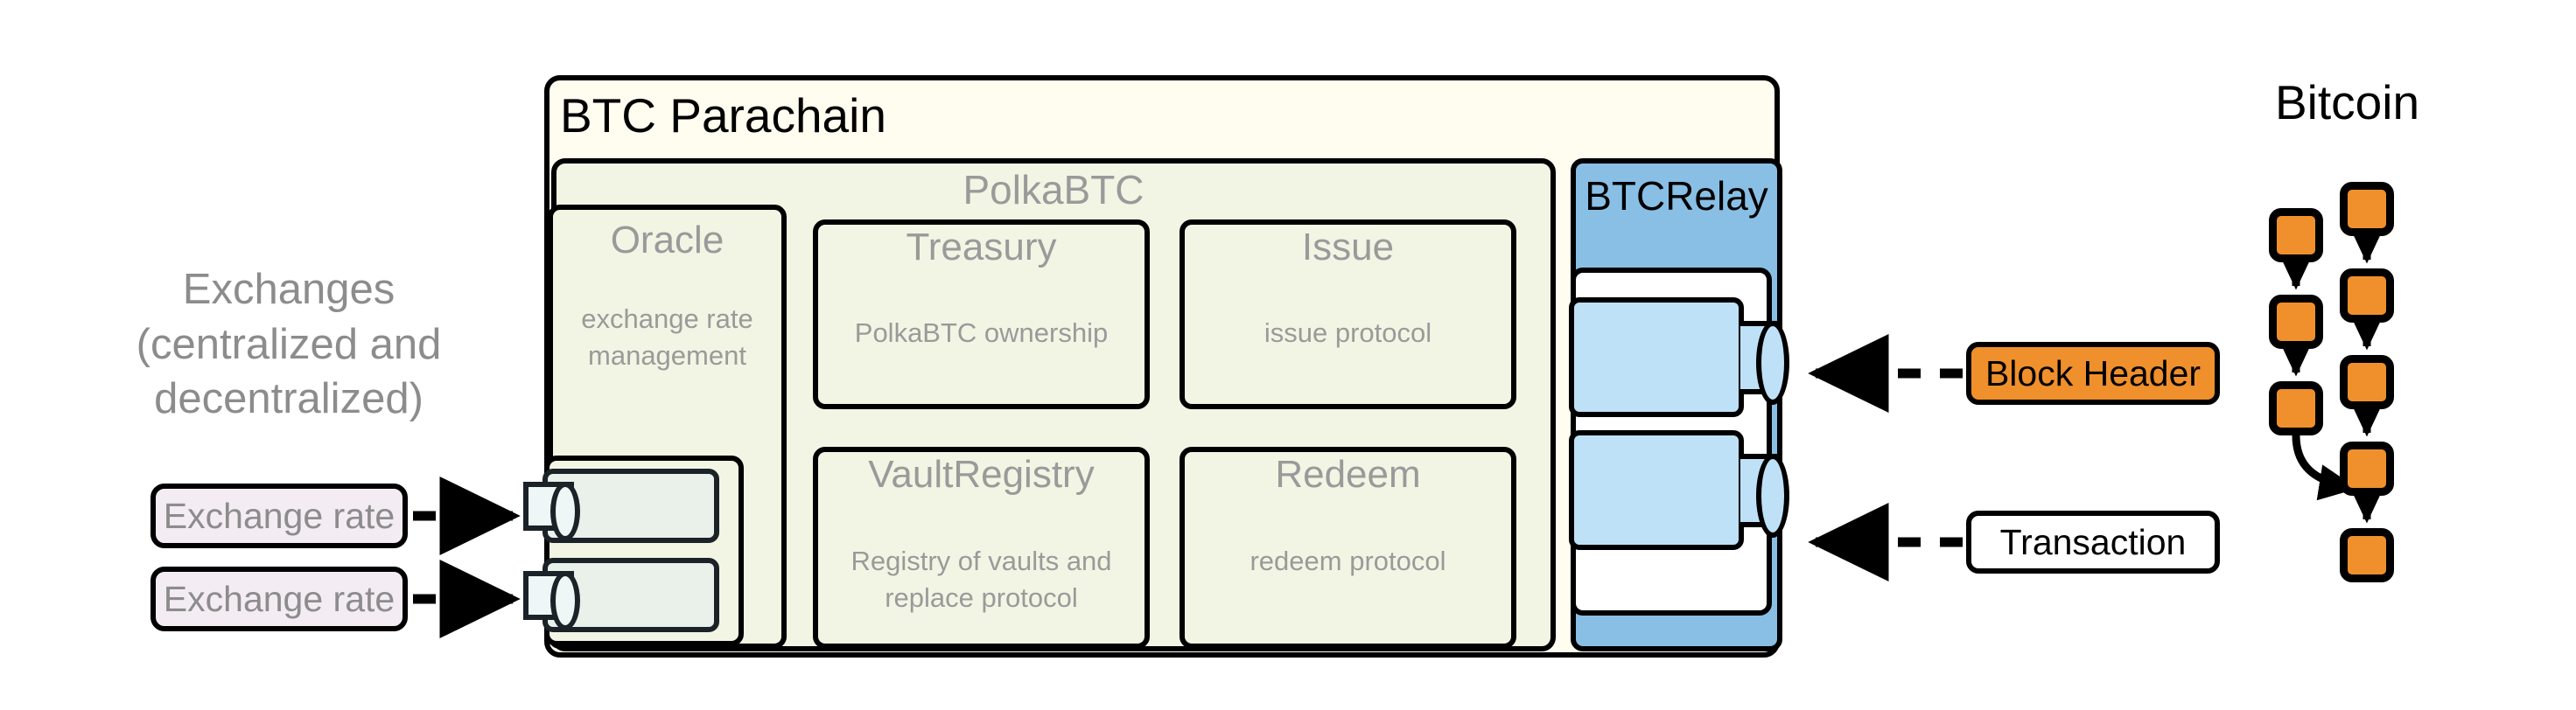 The image size is (2576, 710). Describe the element at coordinates (1676, 196) in the screenshot. I see `btcrelay-title: BTCRelay` at that location.